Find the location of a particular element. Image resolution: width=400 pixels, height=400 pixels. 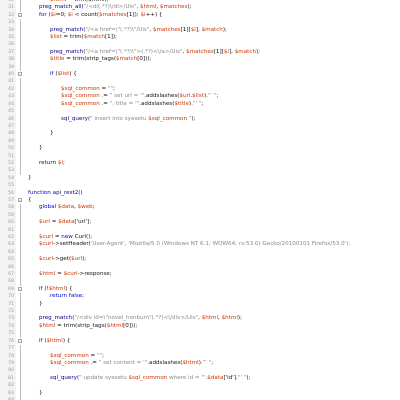

code-token: " insert into syesetu is located at coordinates (119, 118).